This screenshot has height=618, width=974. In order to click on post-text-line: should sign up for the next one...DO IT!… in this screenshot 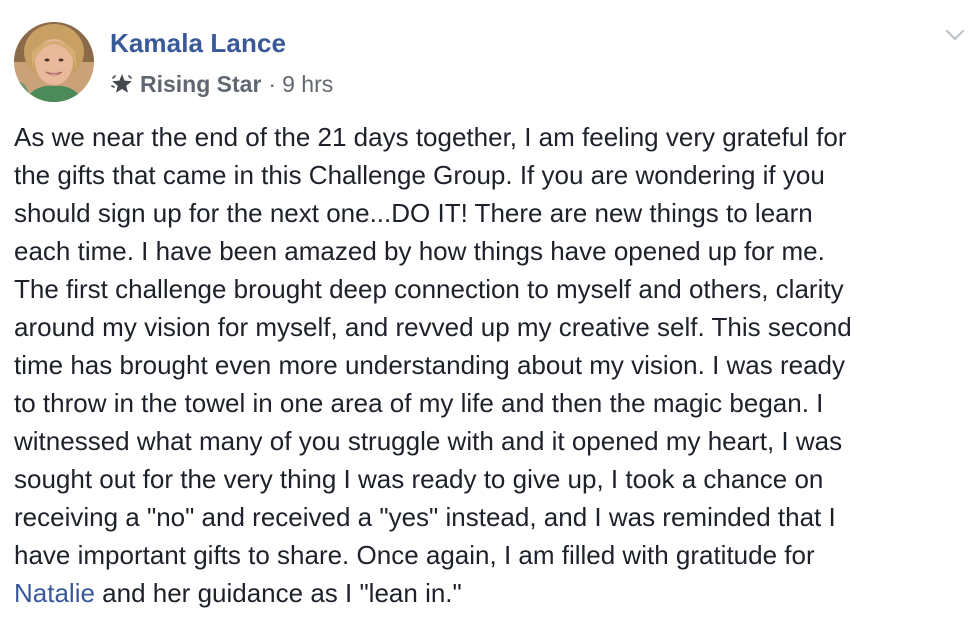, I will do `click(413, 213)`.